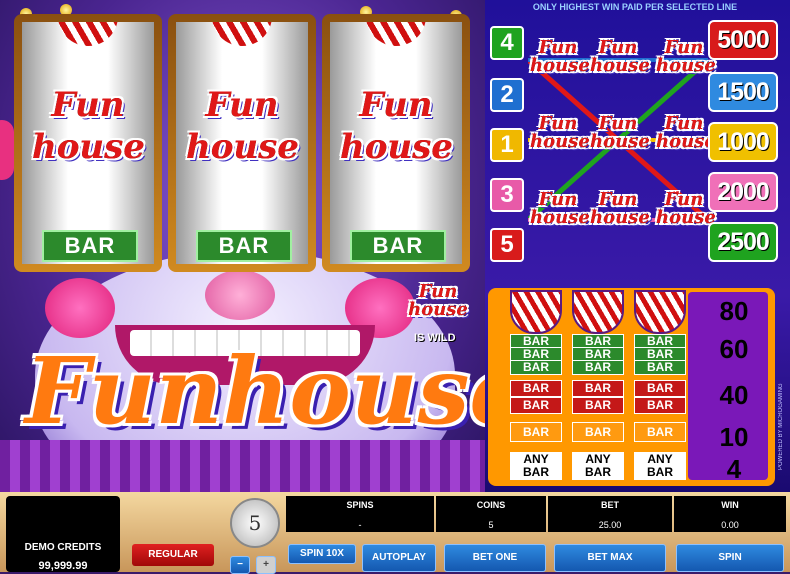 This screenshot has height=574, width=790. Describe the element at coordinates (322, 554) in the screenshot. I see `spin-10x-button: SPIN 10X` at that location.